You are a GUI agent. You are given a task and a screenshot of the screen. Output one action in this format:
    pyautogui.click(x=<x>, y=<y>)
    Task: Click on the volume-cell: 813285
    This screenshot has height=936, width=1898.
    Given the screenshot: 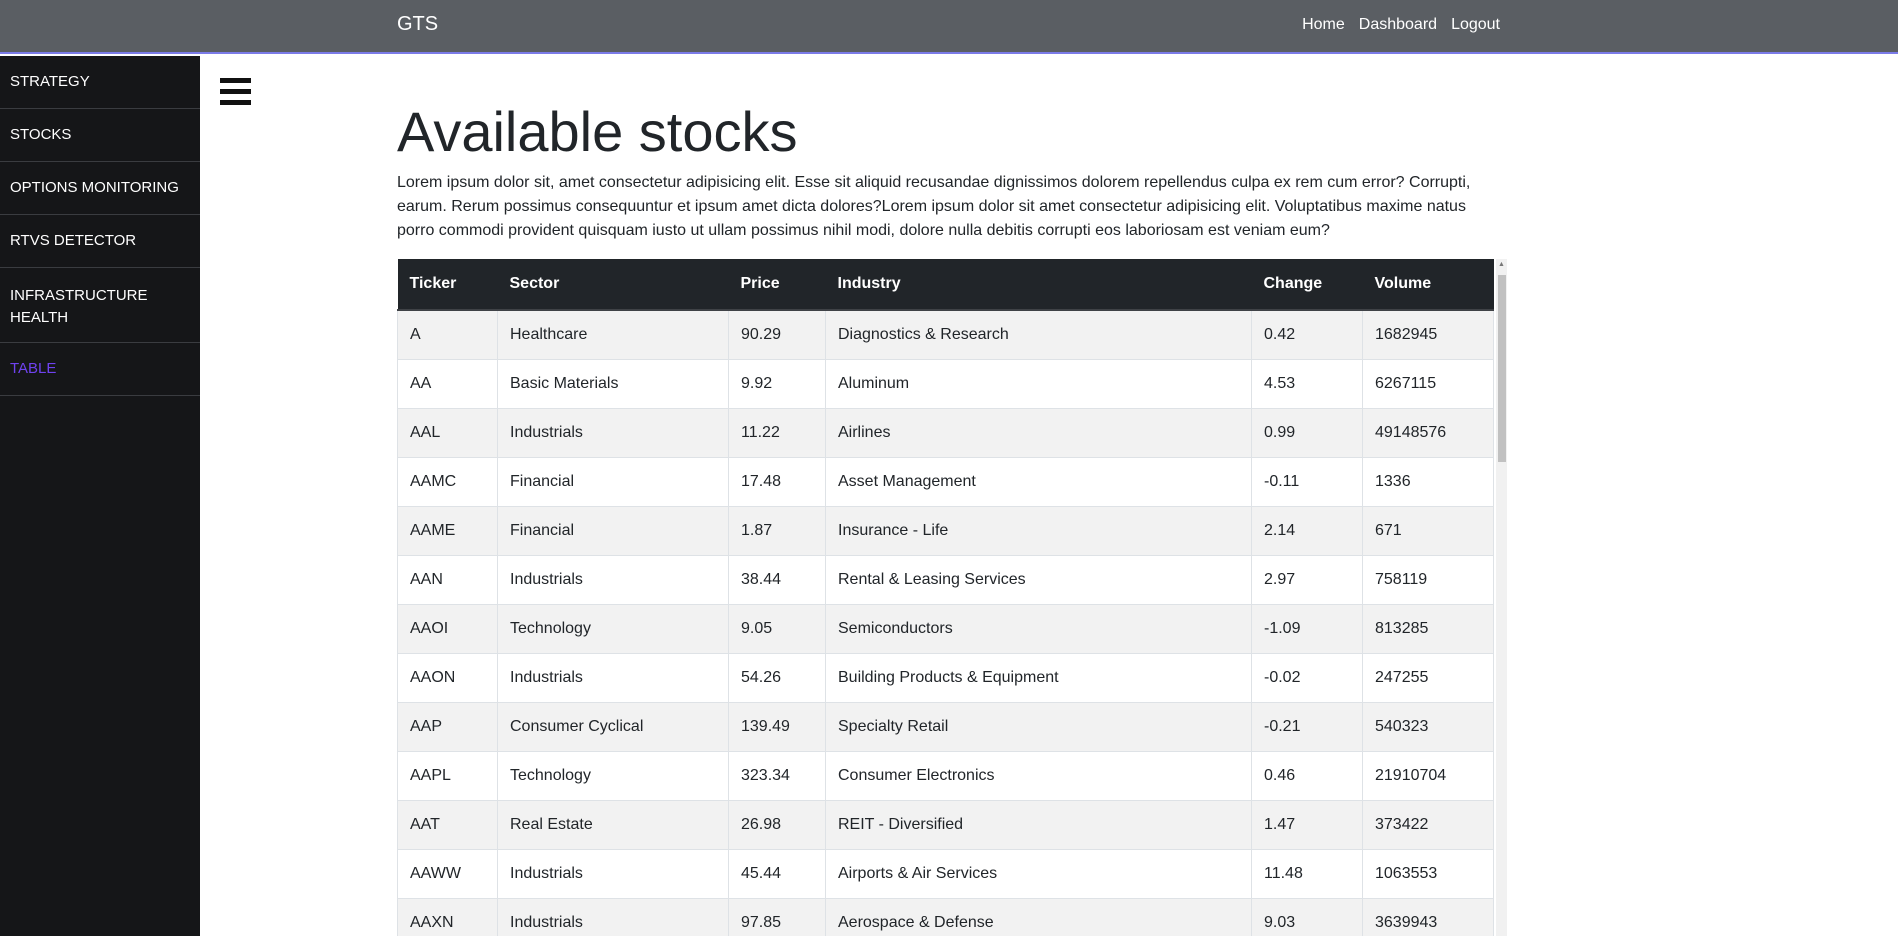 What is the action you would take?
    pyautogui.click(x=1428, y=628)
    